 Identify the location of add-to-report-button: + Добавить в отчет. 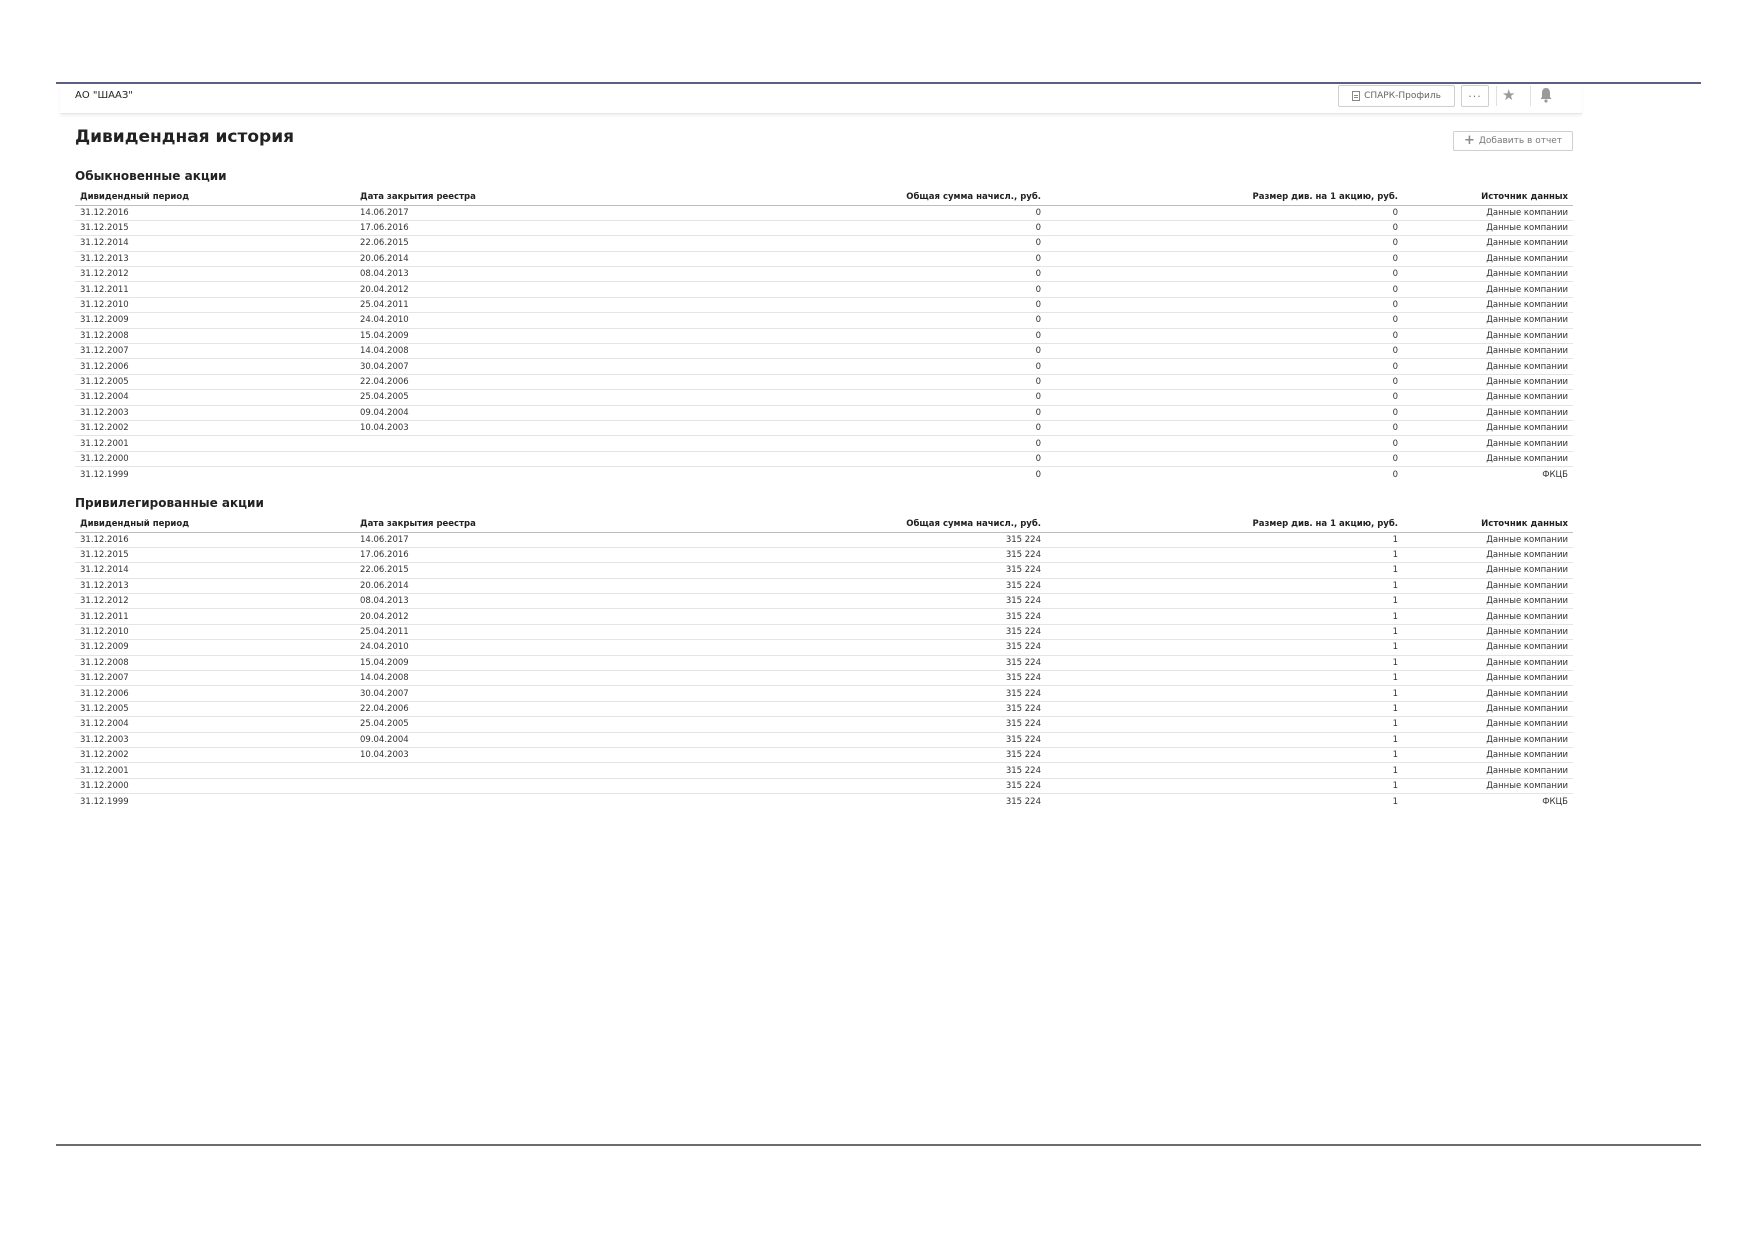
(1513, 141).